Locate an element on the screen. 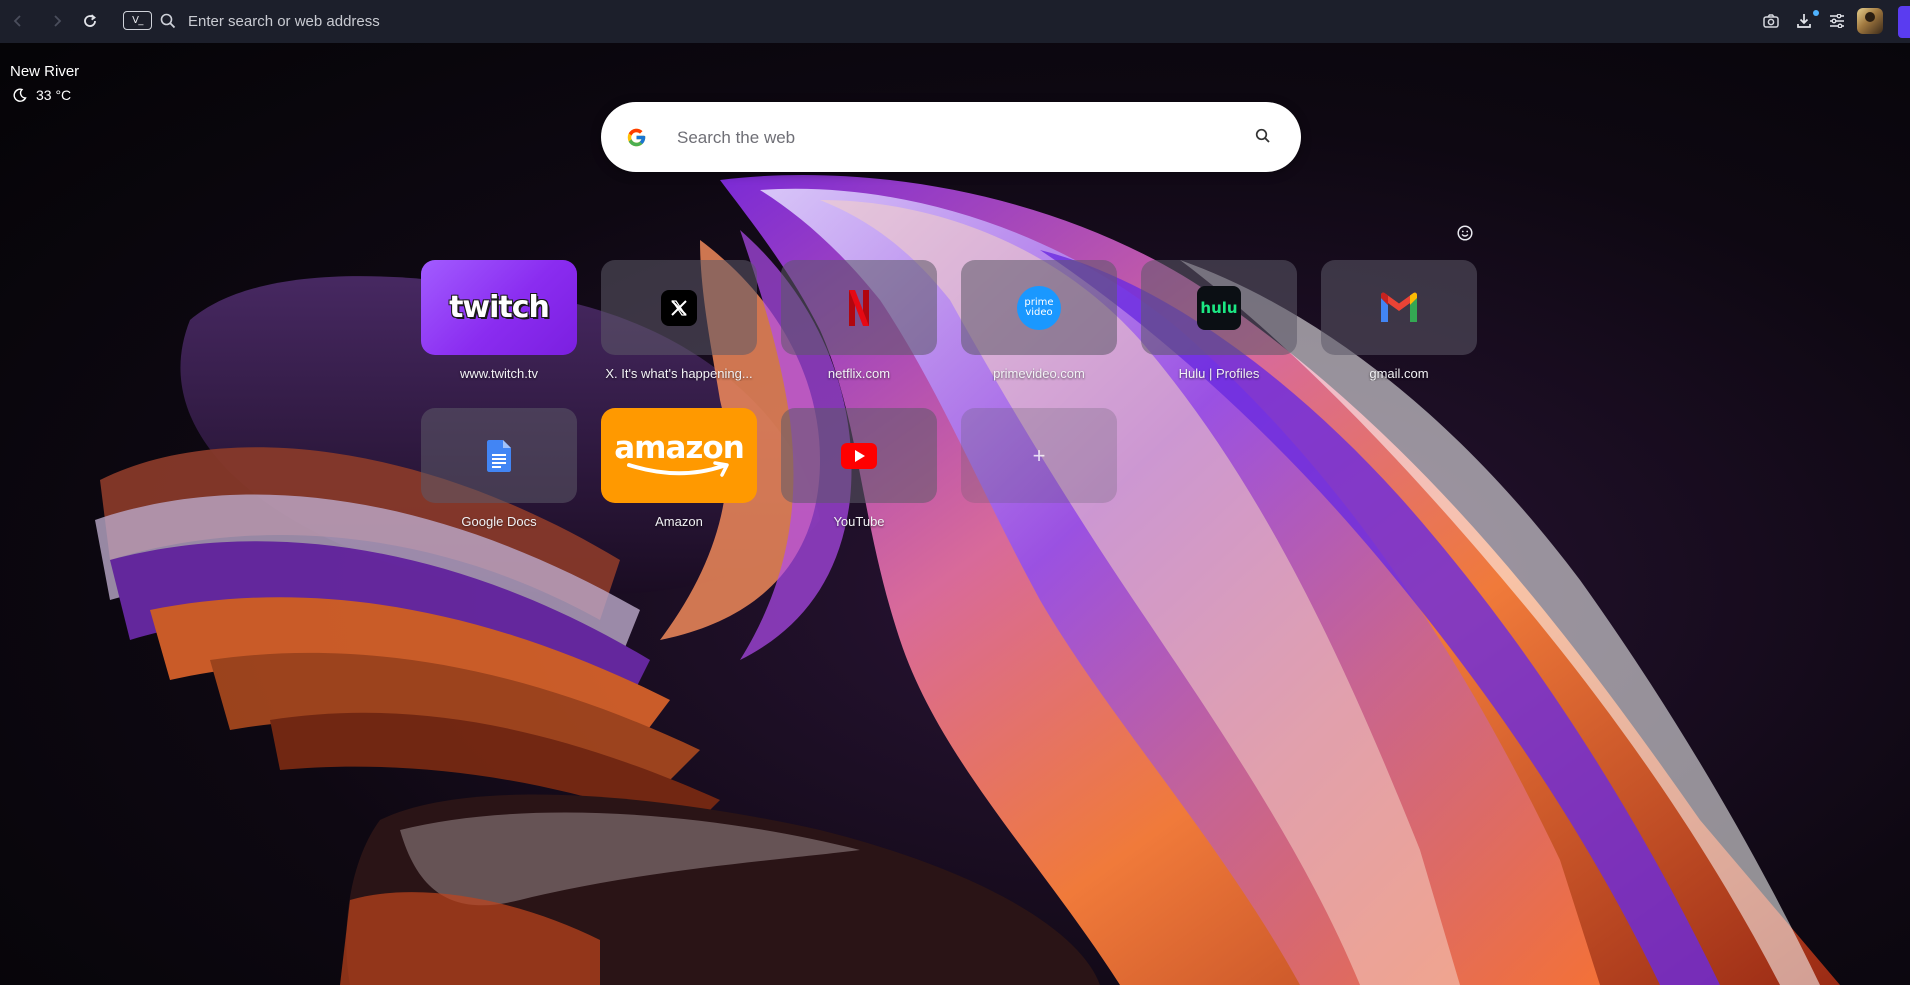  speed-dial-primevideo: prime video primevideo.com is located at coordinates (1039, 320).